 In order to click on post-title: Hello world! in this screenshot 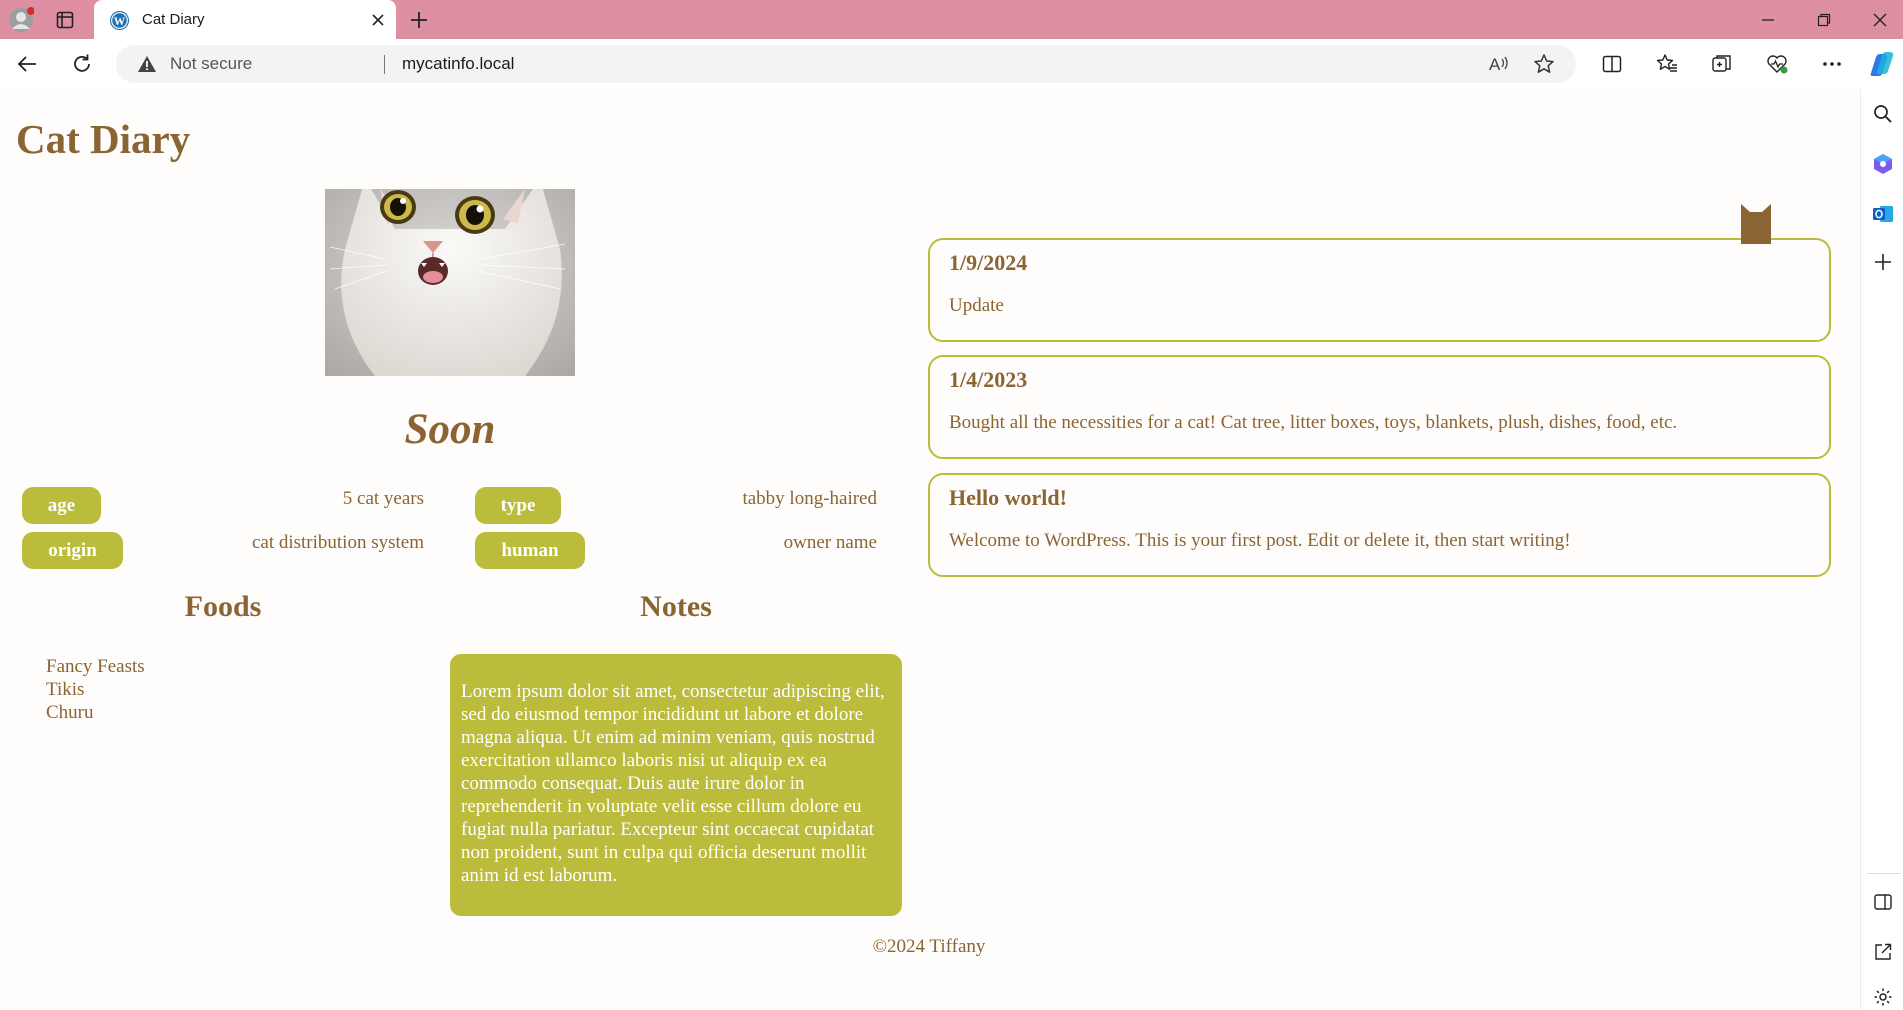, I will do `click(1008, 498)`.